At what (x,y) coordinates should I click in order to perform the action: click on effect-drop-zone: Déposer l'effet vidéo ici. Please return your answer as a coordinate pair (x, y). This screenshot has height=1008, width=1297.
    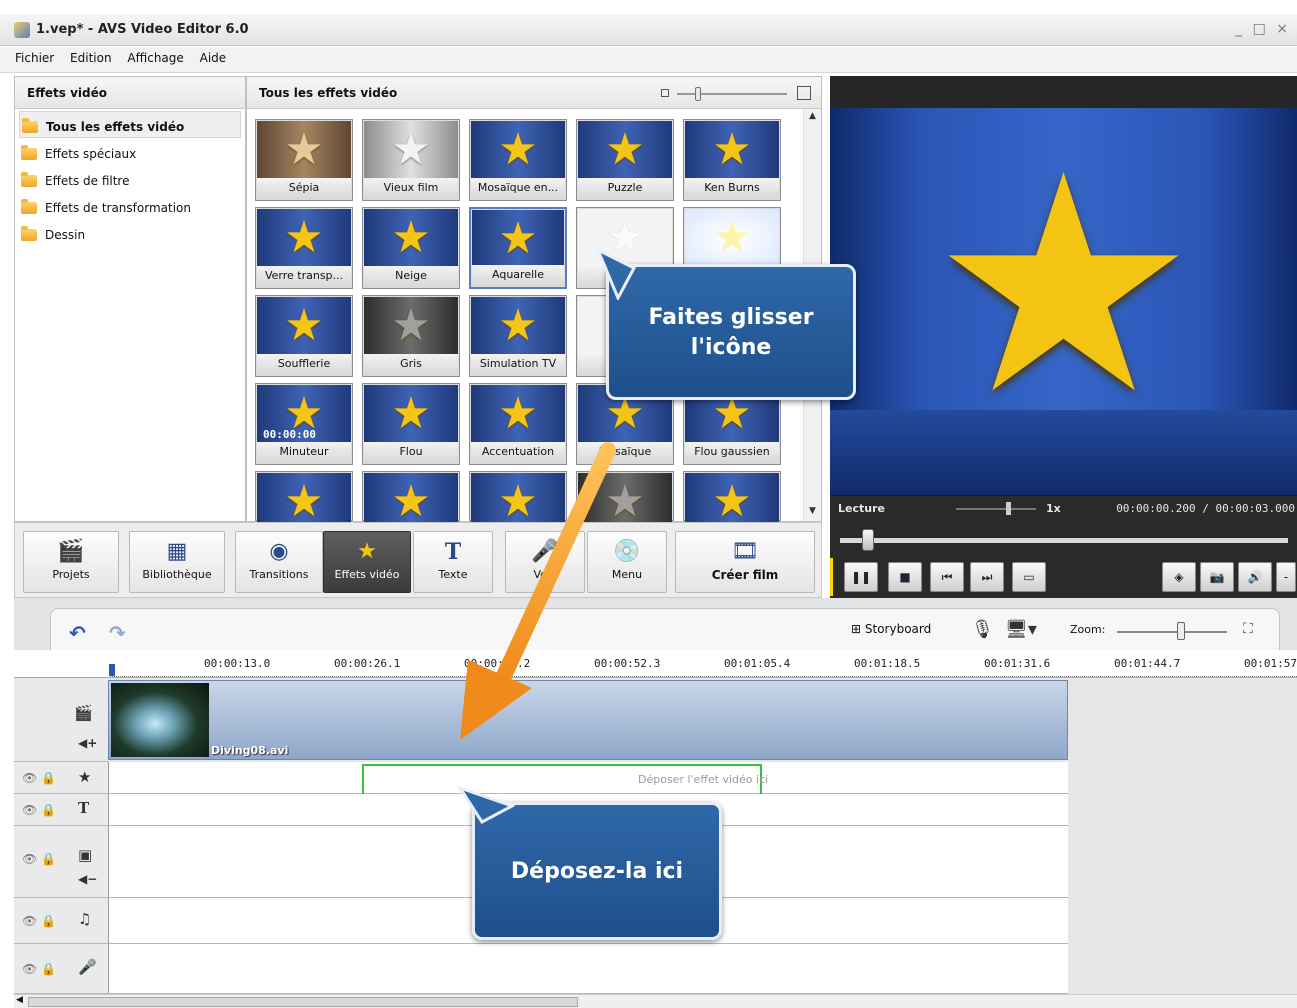
    Looking at the image, I should click on (565, 780).